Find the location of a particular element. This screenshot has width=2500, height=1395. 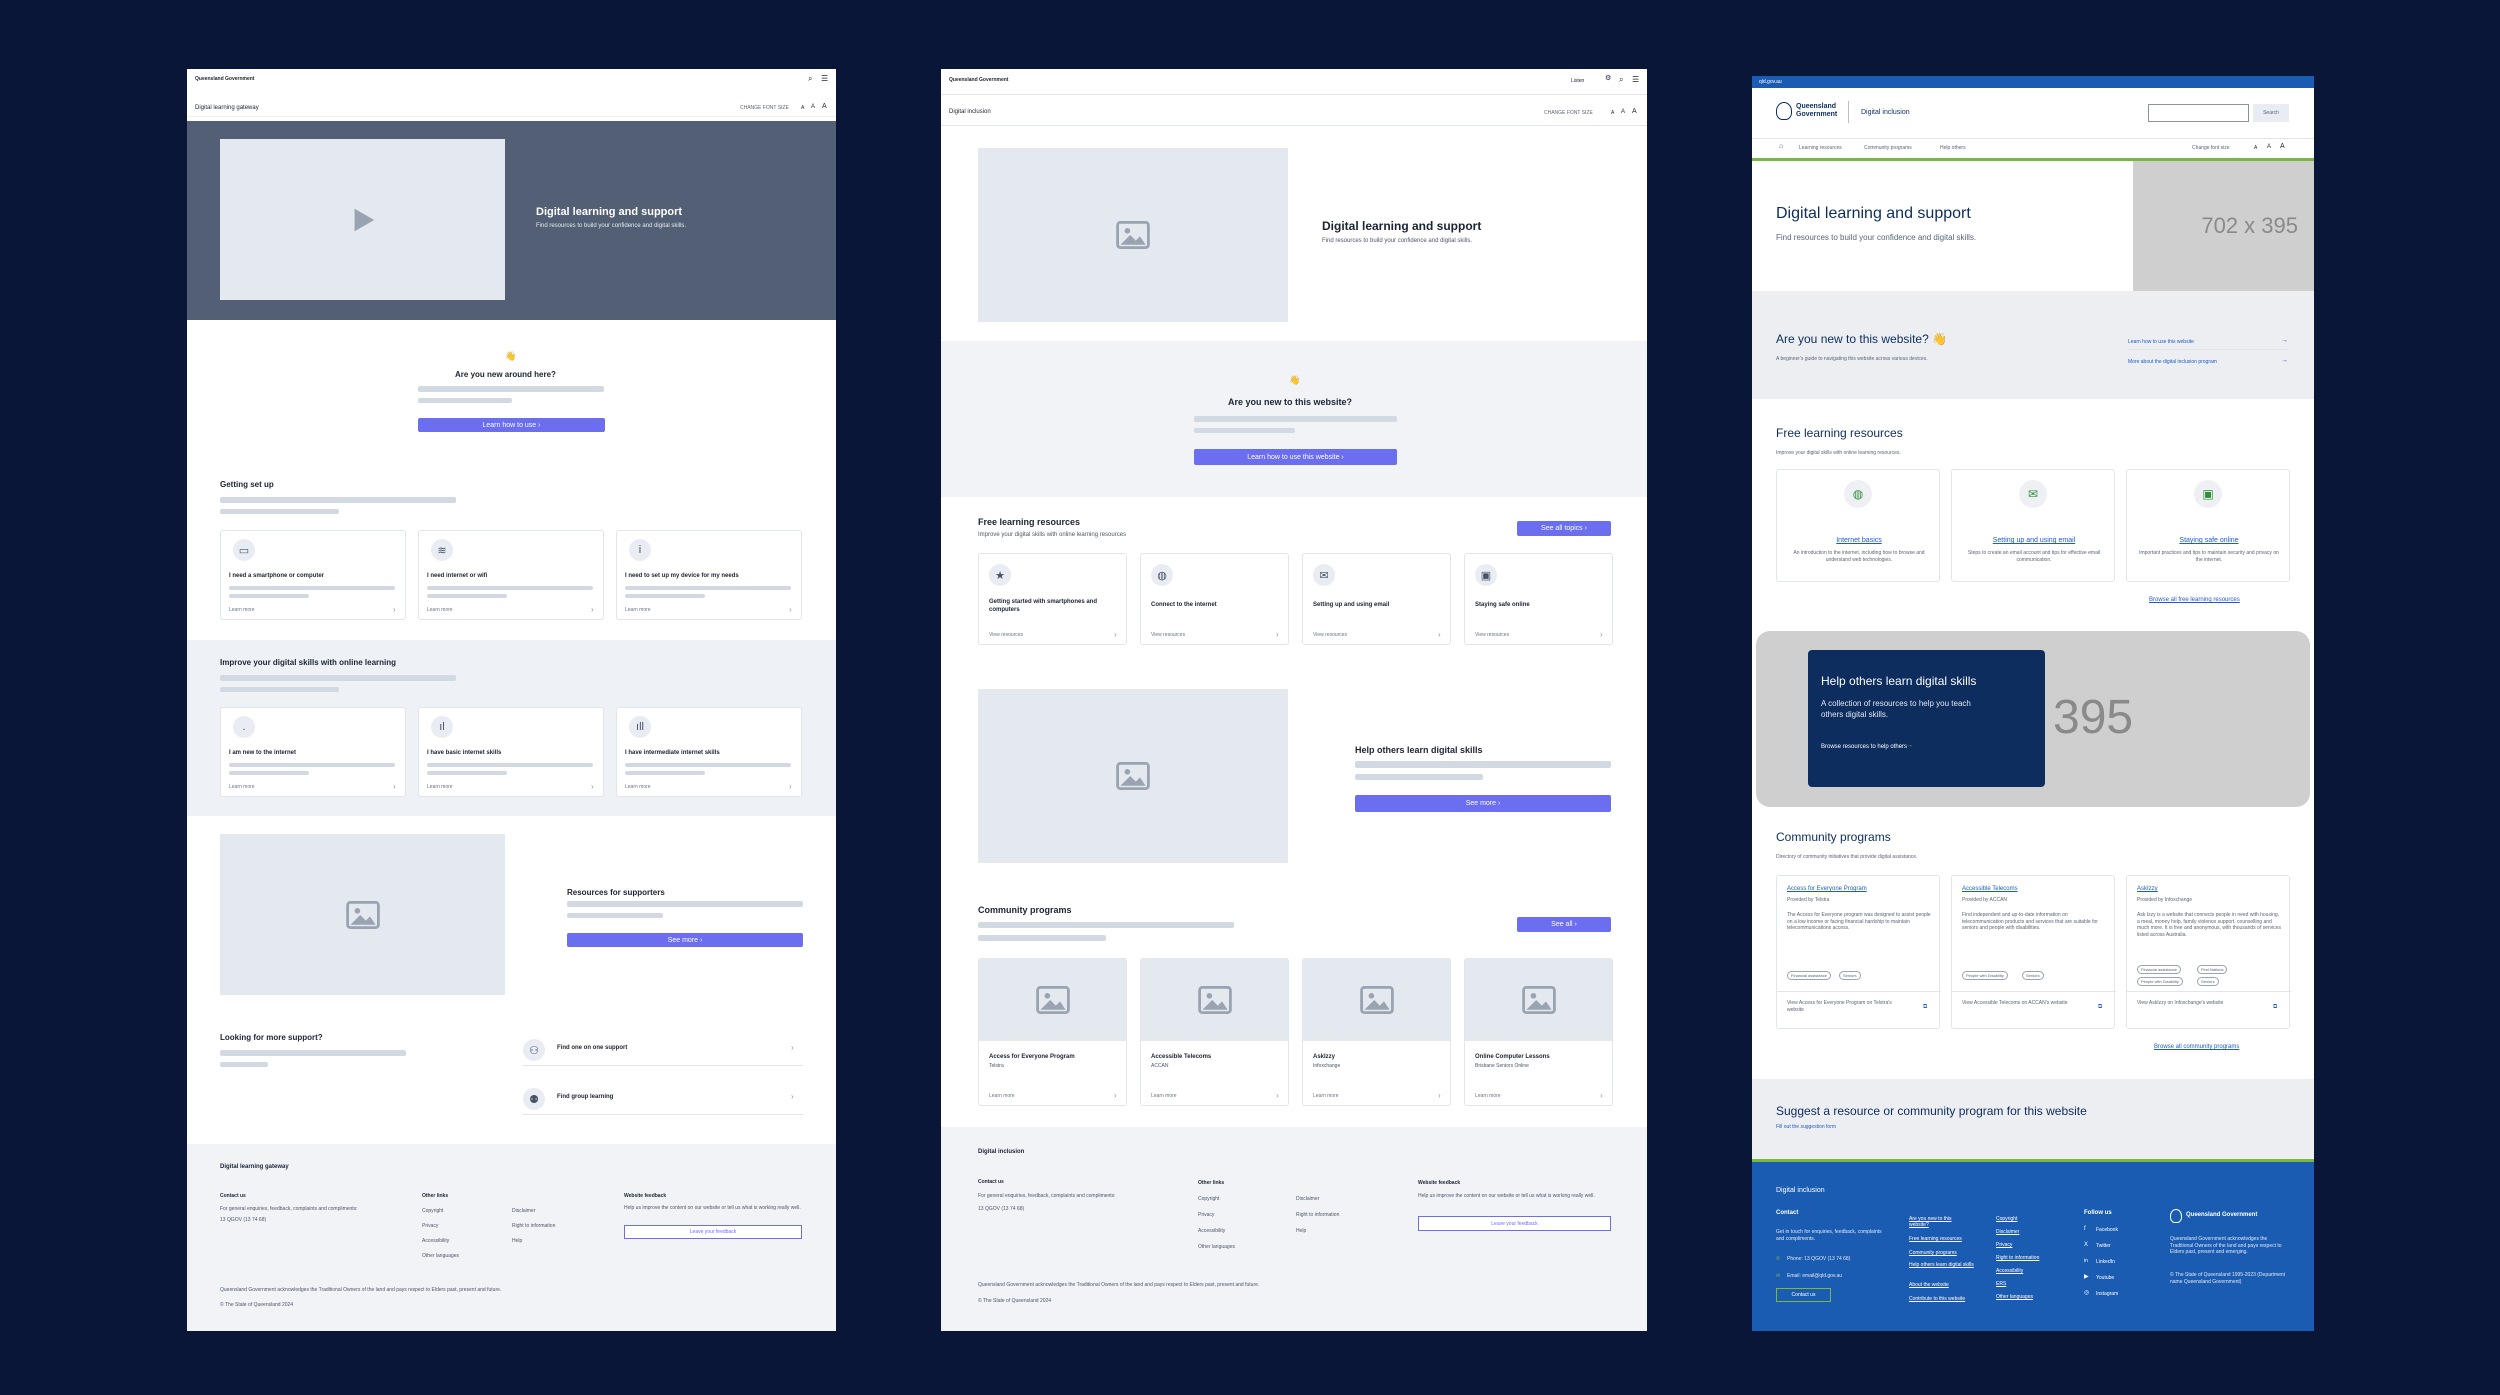

suggestion-form-link: Fill out the suggestion form is located at coordinates (1806, 1127).